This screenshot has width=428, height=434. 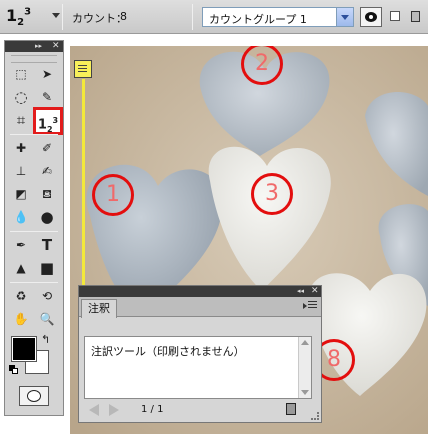 What do you see at coordinates (305, 342) in the screenshot?
I see `chevron-up-icon` at bounding box center [305, 342].